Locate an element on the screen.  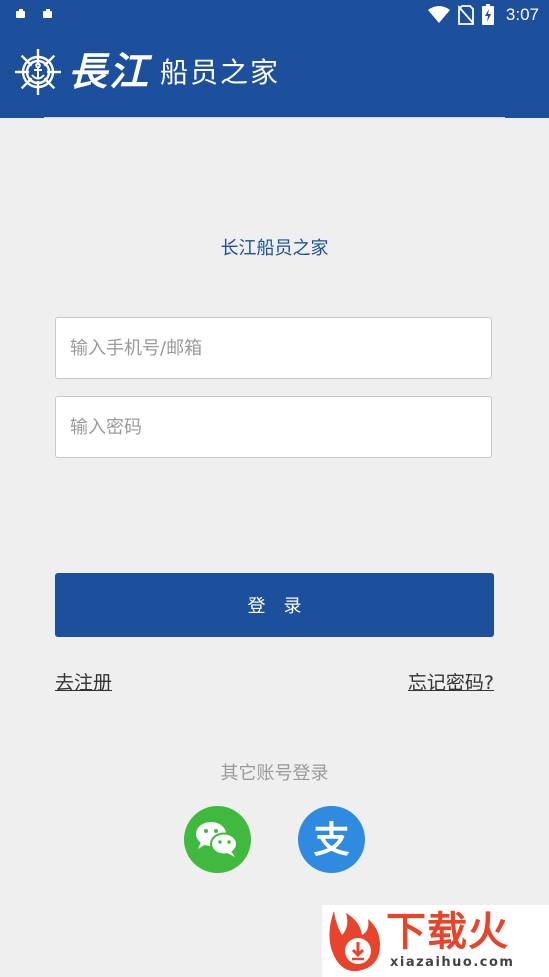
watermark: 下载火 xiazaihuo.com is located at coordinates (435, 941).